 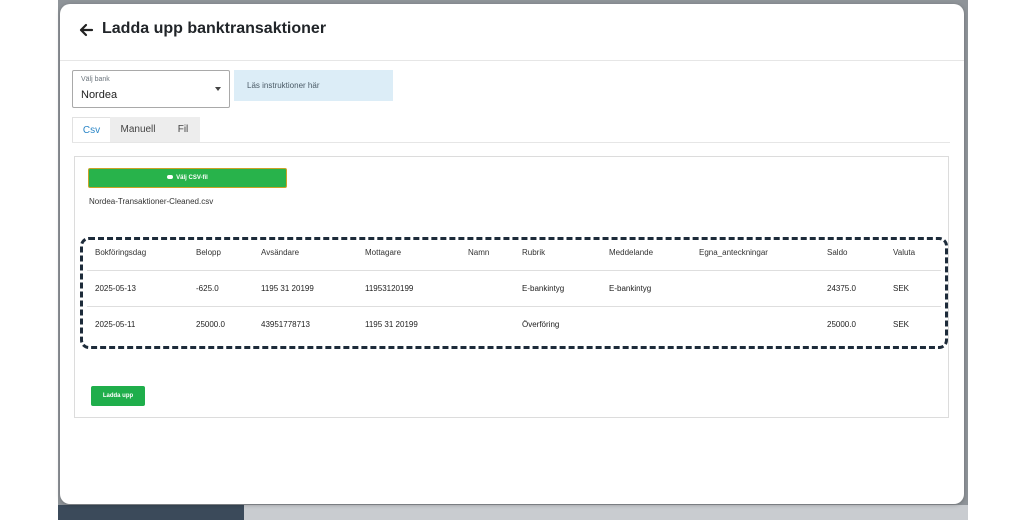 I want to click on bank-select-value: Nordea, so click(x=99, y=95).